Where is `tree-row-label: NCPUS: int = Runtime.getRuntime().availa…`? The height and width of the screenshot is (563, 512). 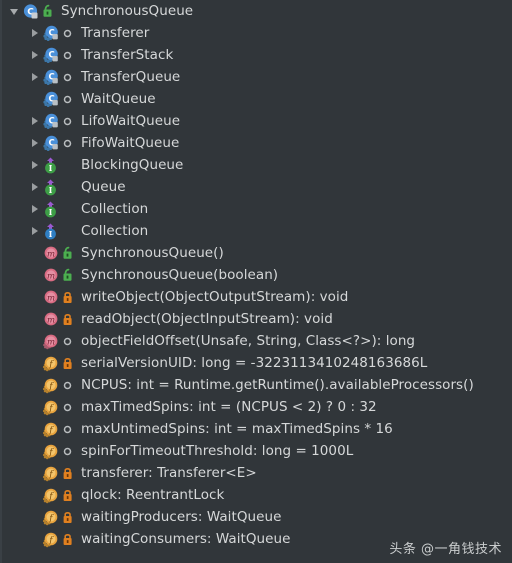 tree-row-label: NCPUS: int = Runtime.getRuntime().availa… is located at coordinates (277, 385).